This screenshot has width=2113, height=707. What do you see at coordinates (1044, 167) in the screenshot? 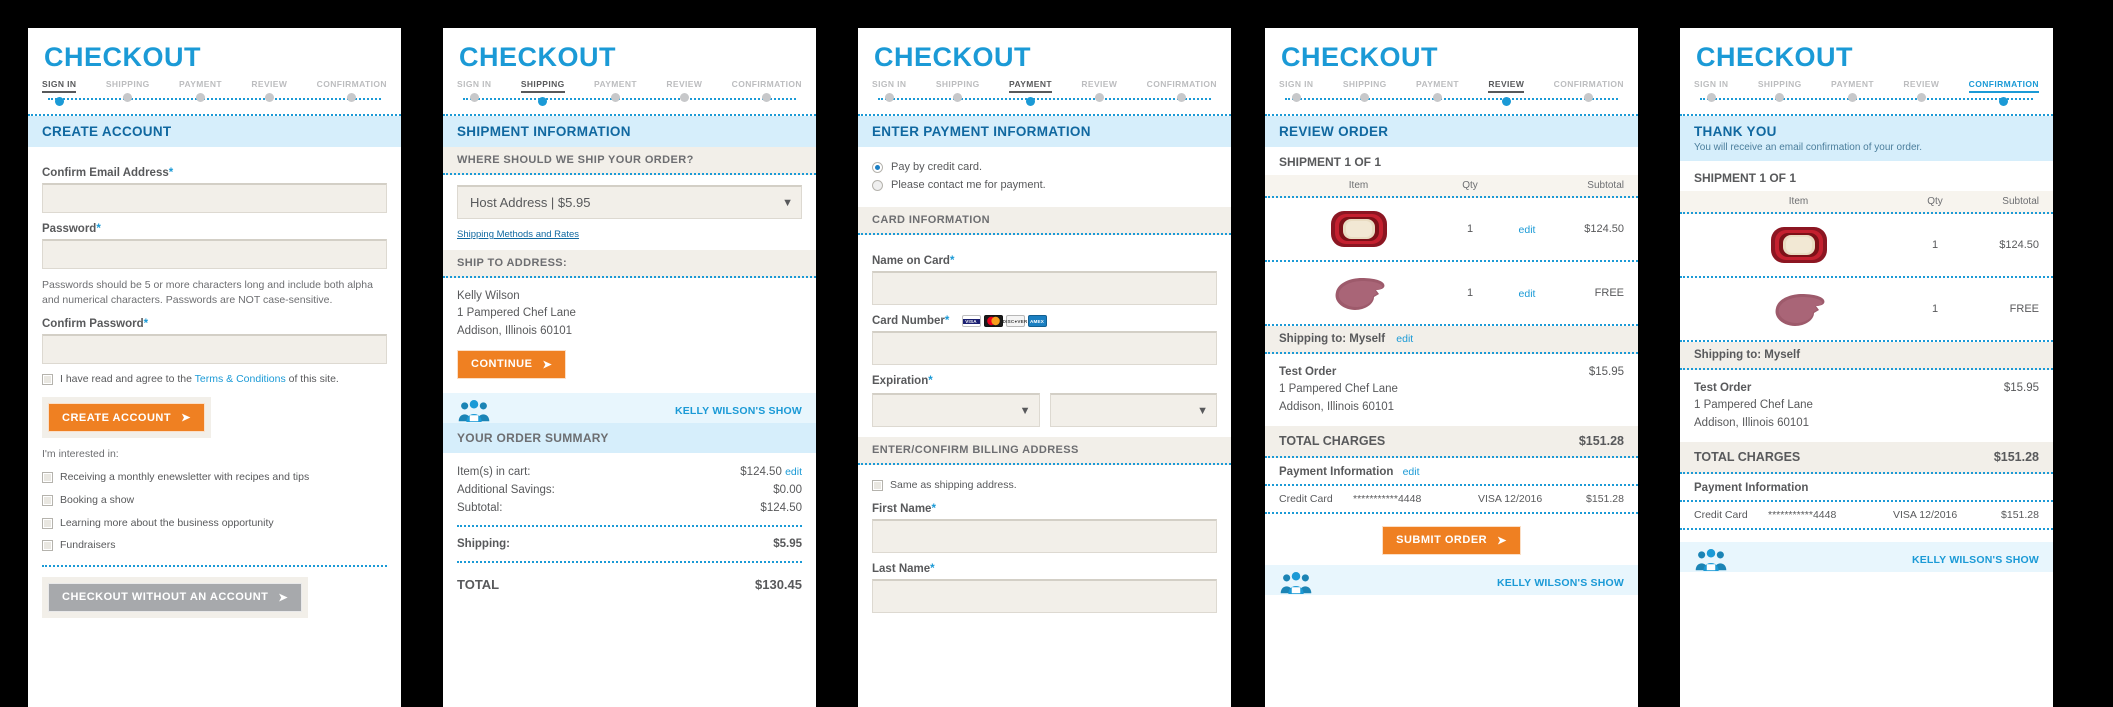
I see `pay-by-credit-card-option: Pay by credit card.` at bounding box center [1044, 167].